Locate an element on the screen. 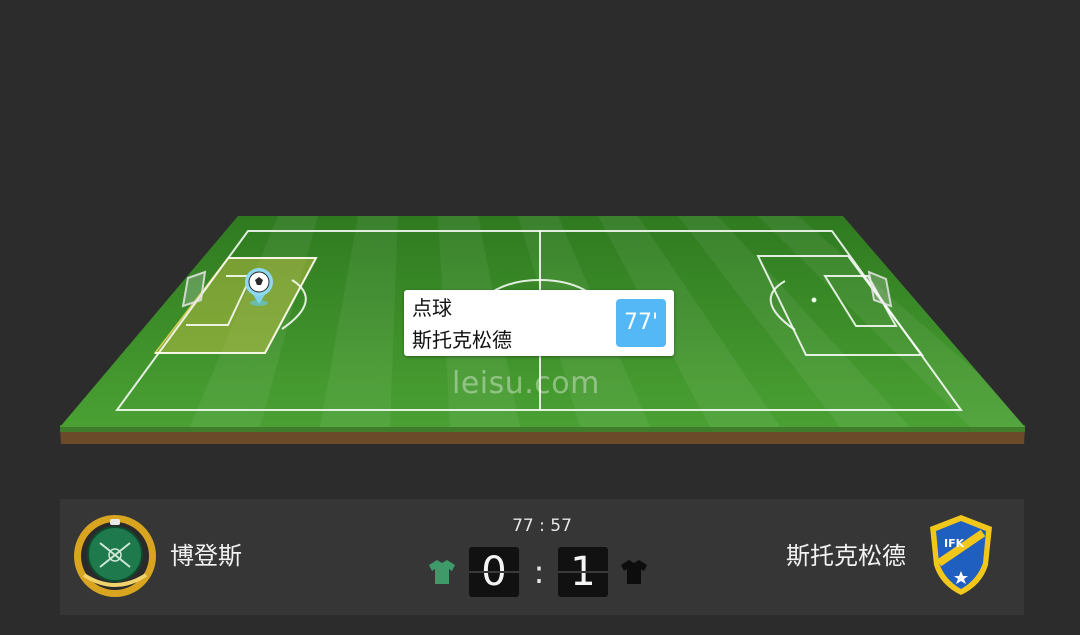  away-score: 1 is located at coordinates (583, 572).